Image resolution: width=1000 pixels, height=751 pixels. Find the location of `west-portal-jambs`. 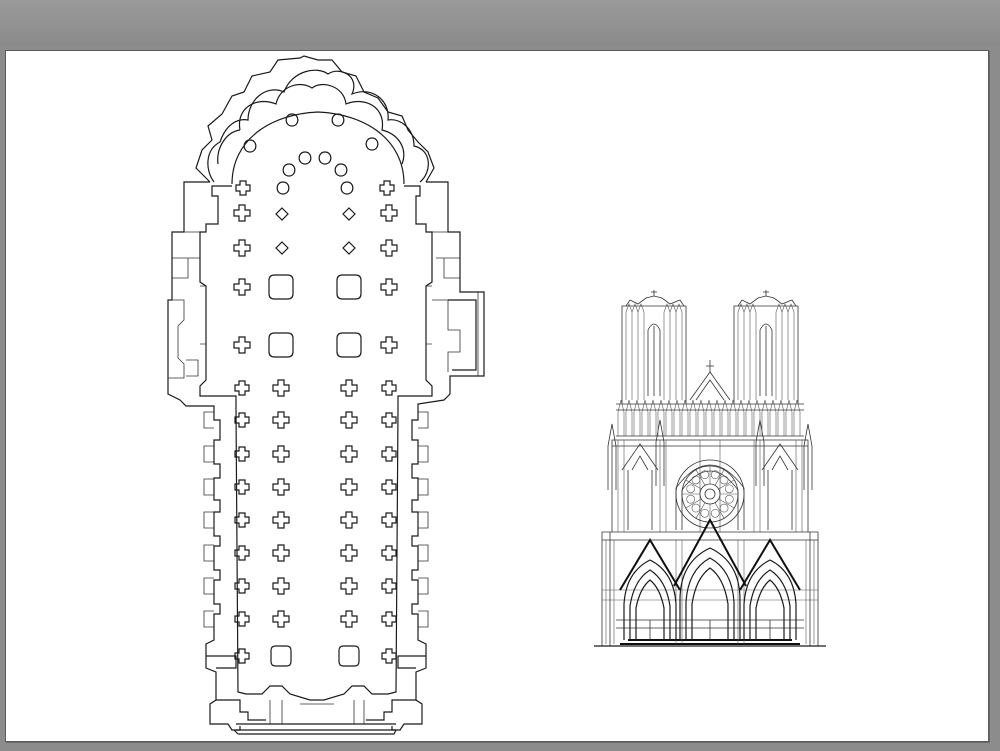

west-portal-jambs is located at coordinates (317, 712).